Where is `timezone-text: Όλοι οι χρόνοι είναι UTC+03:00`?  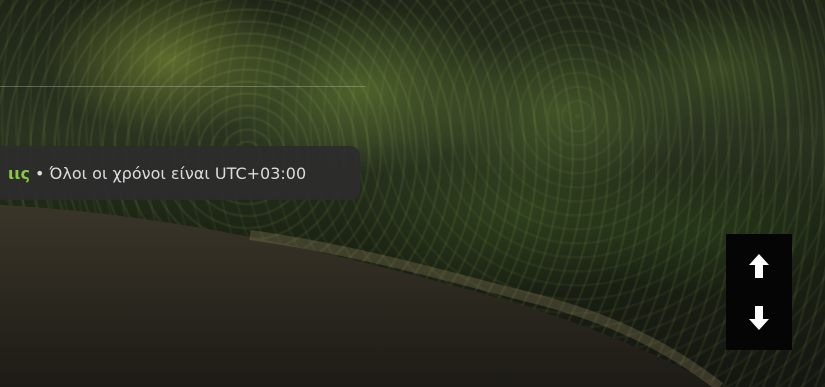
timezone-text: Όλοι οι χρόνοι είναι UTC+03:00 is located at coordinates (178, 173).